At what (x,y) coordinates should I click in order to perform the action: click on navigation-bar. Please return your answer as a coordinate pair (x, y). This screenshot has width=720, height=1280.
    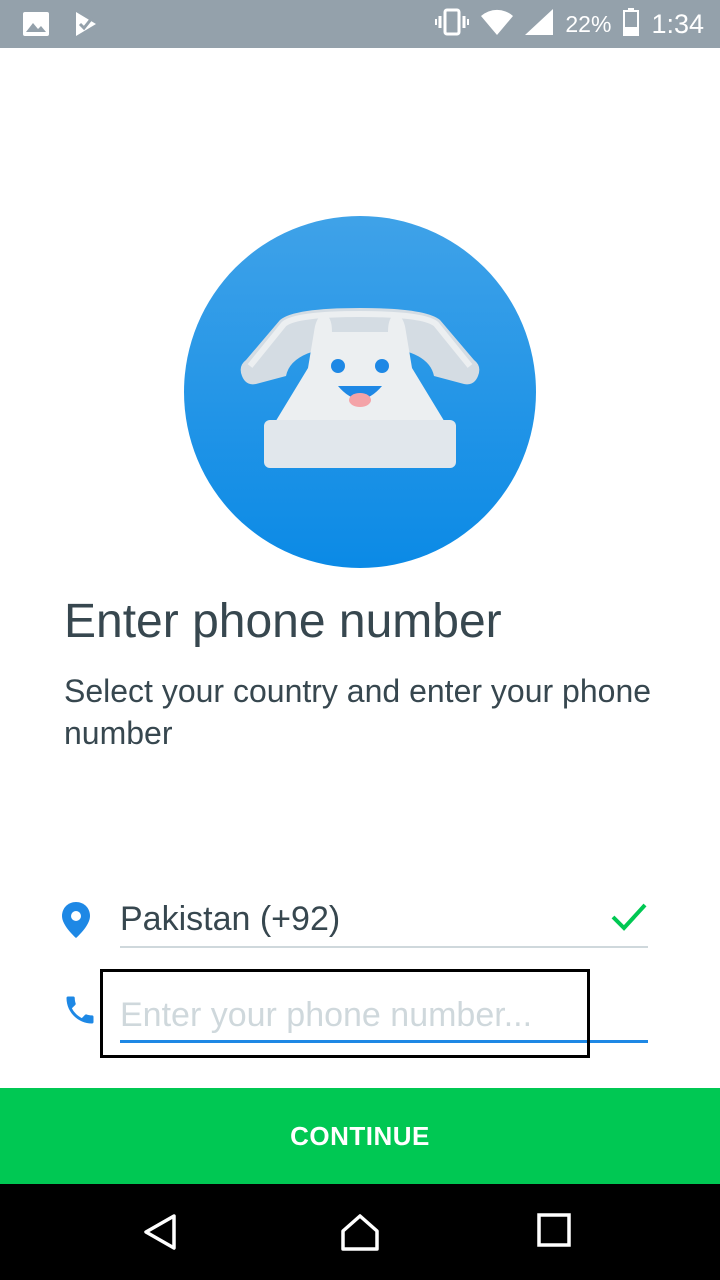
    Looking at the image, I should click on (360, 1232).